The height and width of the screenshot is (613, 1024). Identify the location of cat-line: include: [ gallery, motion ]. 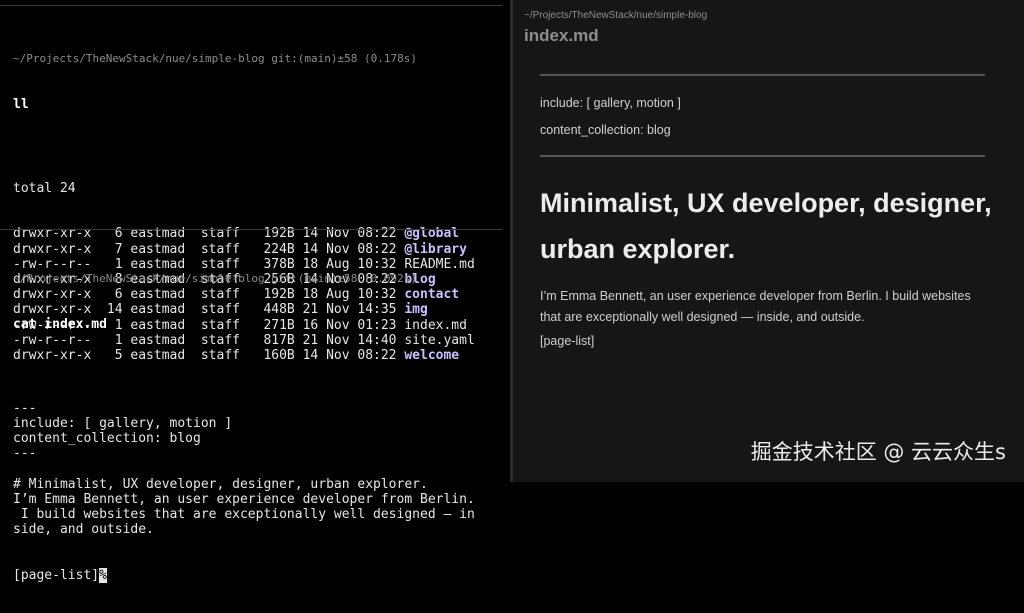
(244, 423).